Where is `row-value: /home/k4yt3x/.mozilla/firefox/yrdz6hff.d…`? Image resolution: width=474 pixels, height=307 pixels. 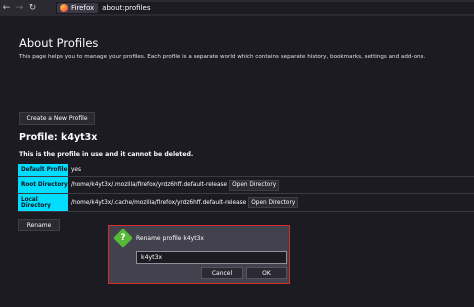 row-value: /home/k4yt3x/.mozilla/firefox/yrdz6hff.d… is located at coordinates (271, 185).